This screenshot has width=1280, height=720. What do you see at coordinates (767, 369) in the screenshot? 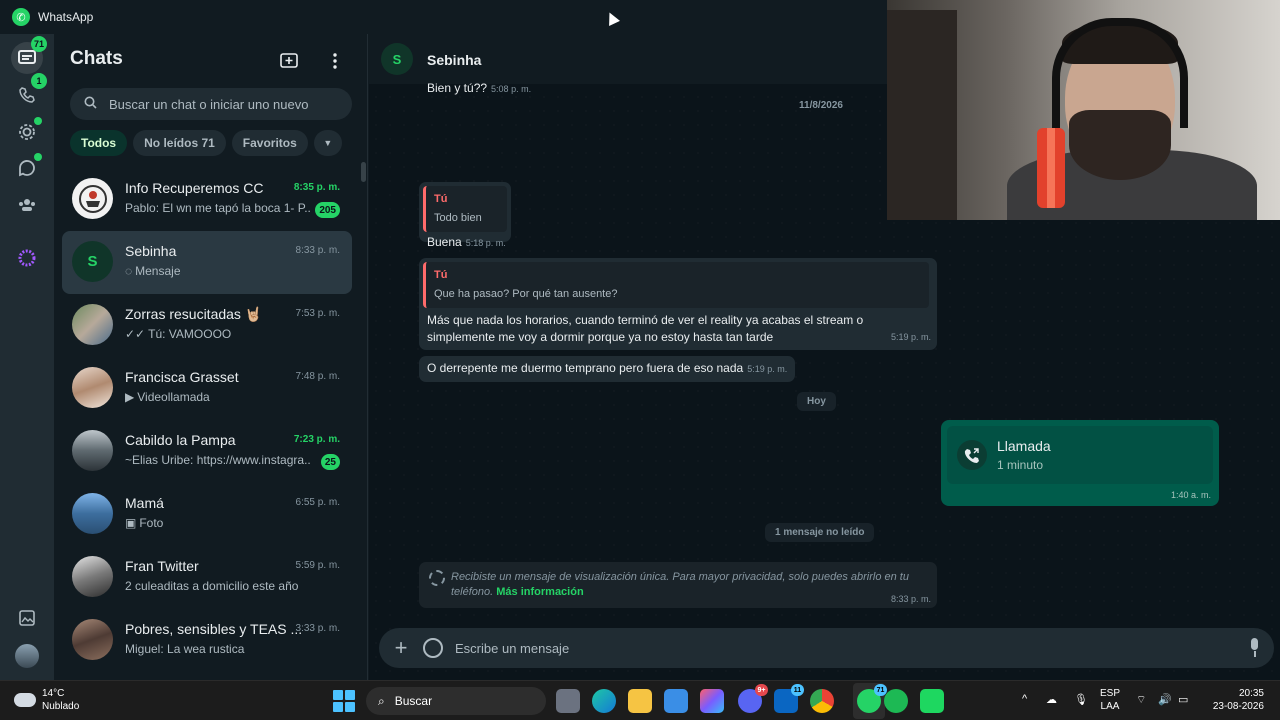
I see `message-time: 5:19 p. m.` at bounding box center [767, 369].